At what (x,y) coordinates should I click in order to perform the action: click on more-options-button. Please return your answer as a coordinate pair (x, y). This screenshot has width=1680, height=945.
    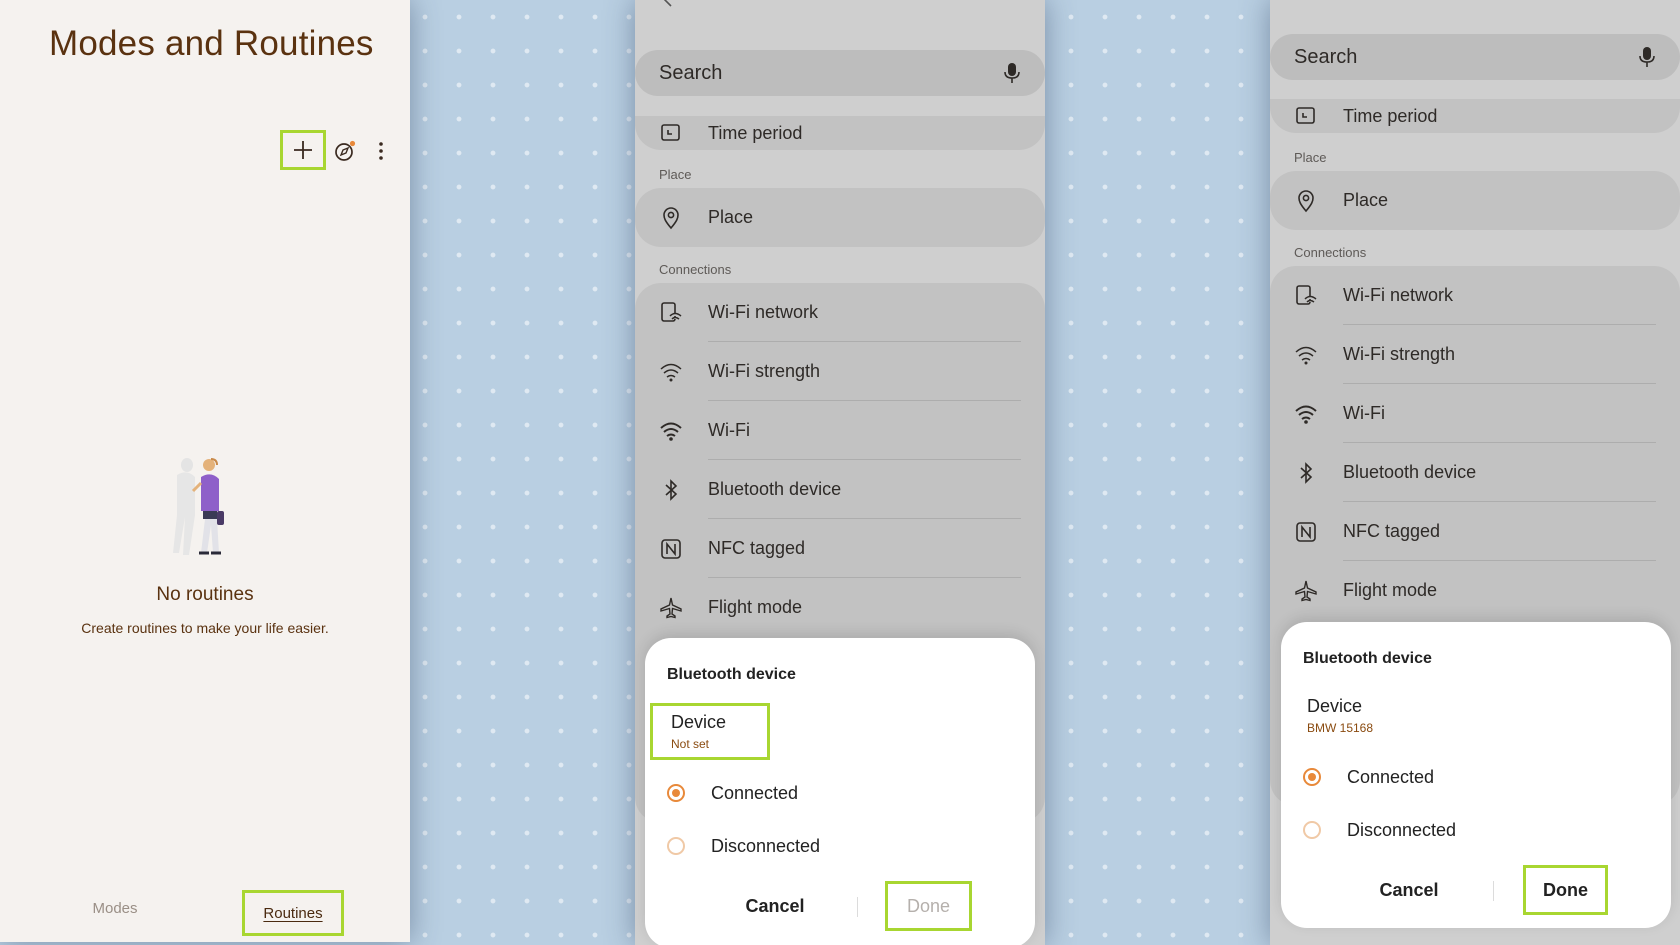
    Looking at the image, I should click on (381, 151).